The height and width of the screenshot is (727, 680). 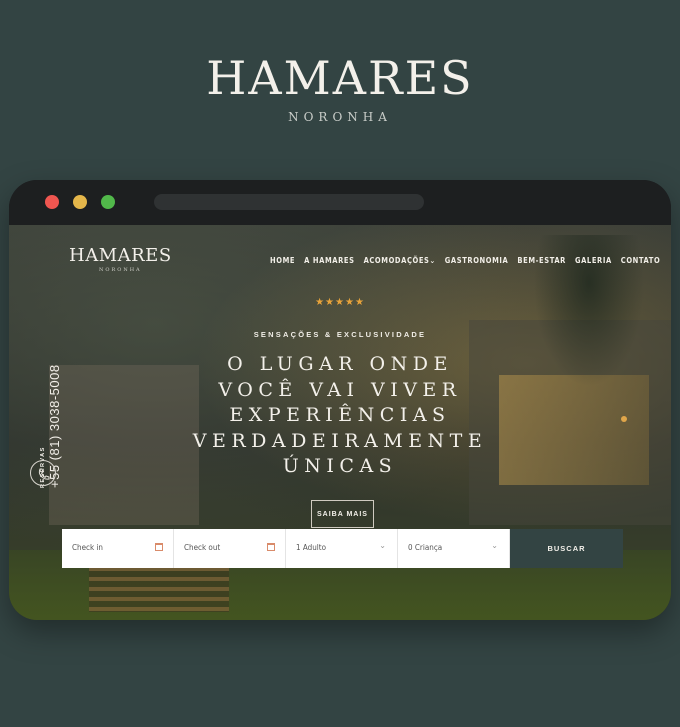 I want to click on nav-galeria: GALERIA, so click(x=593, y=260).